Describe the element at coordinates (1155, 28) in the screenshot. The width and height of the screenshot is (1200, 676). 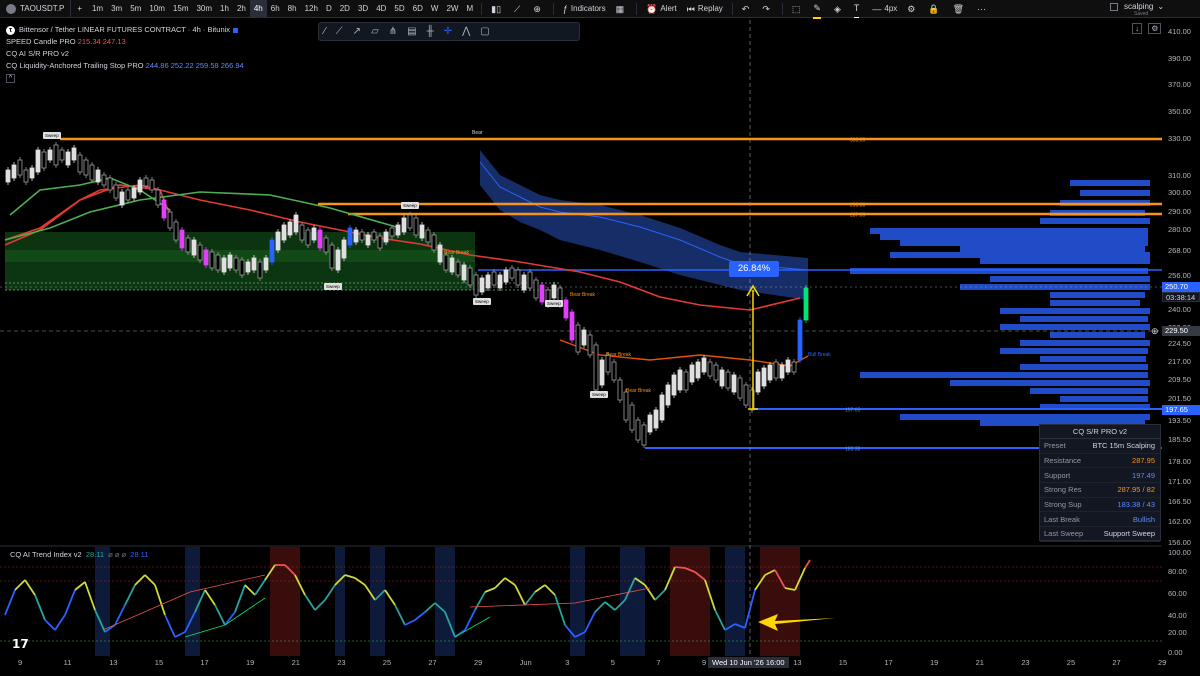
I see `settings-icon: ⚙` at that location.